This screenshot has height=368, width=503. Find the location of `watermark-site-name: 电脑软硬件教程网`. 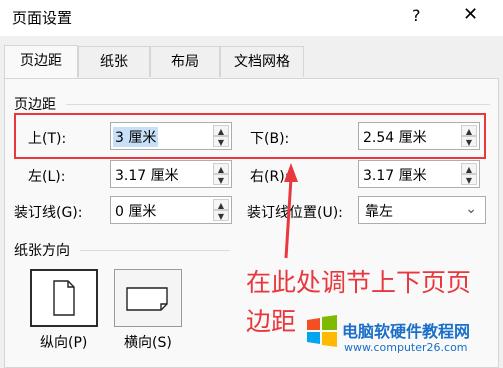

watermark-site-name: 电脑软硬件教程网 is located at coordinates (406, 331).